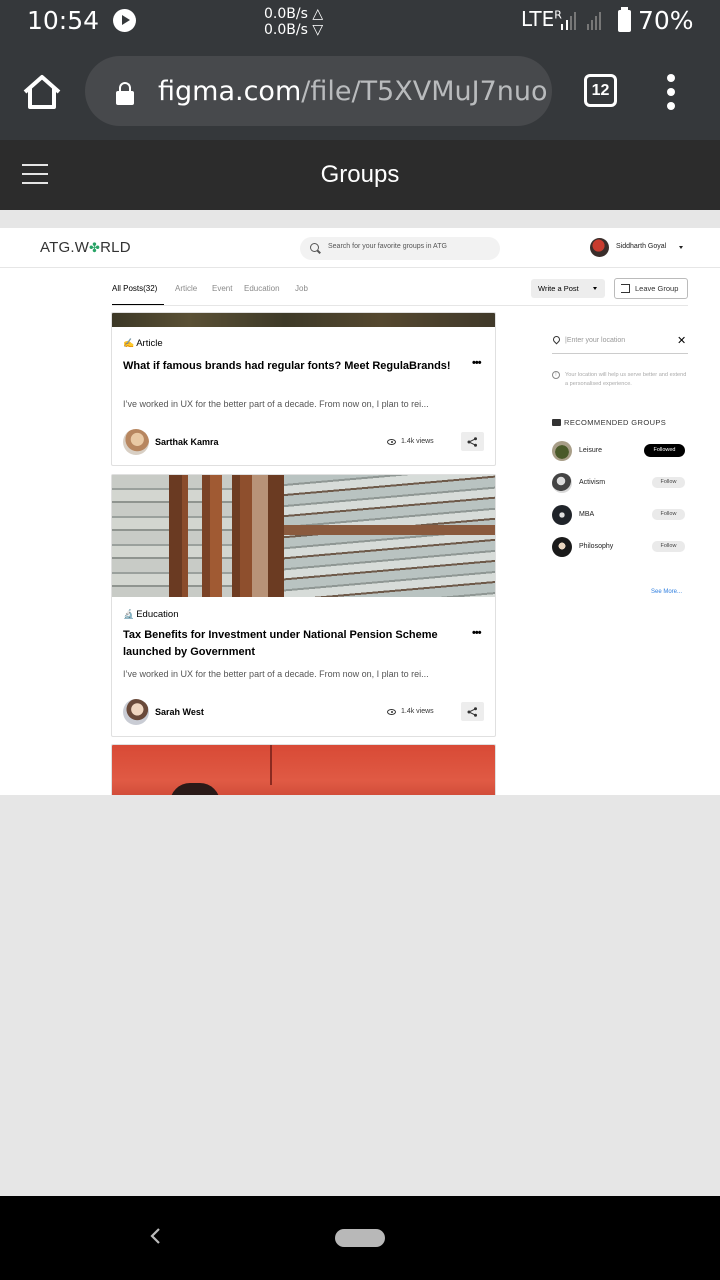  Describe the element at coordinates (556, 422) in the screenshot. I see `thumbs-up-icon` at that location.